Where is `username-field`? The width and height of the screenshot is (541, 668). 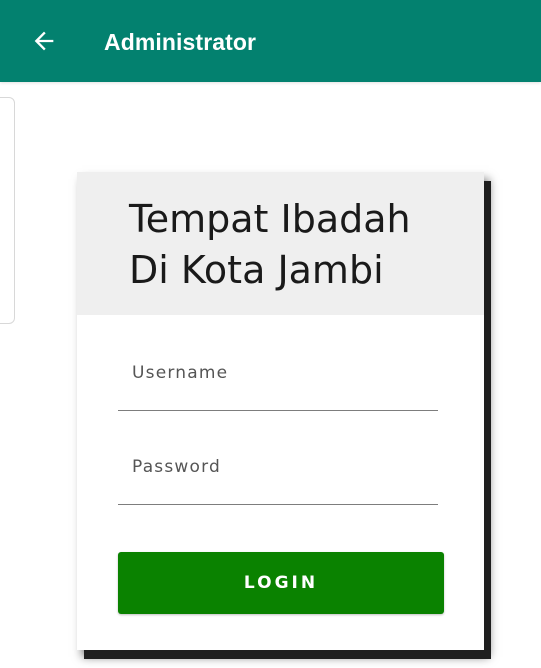
username-field is located at coordinates (278, 384).